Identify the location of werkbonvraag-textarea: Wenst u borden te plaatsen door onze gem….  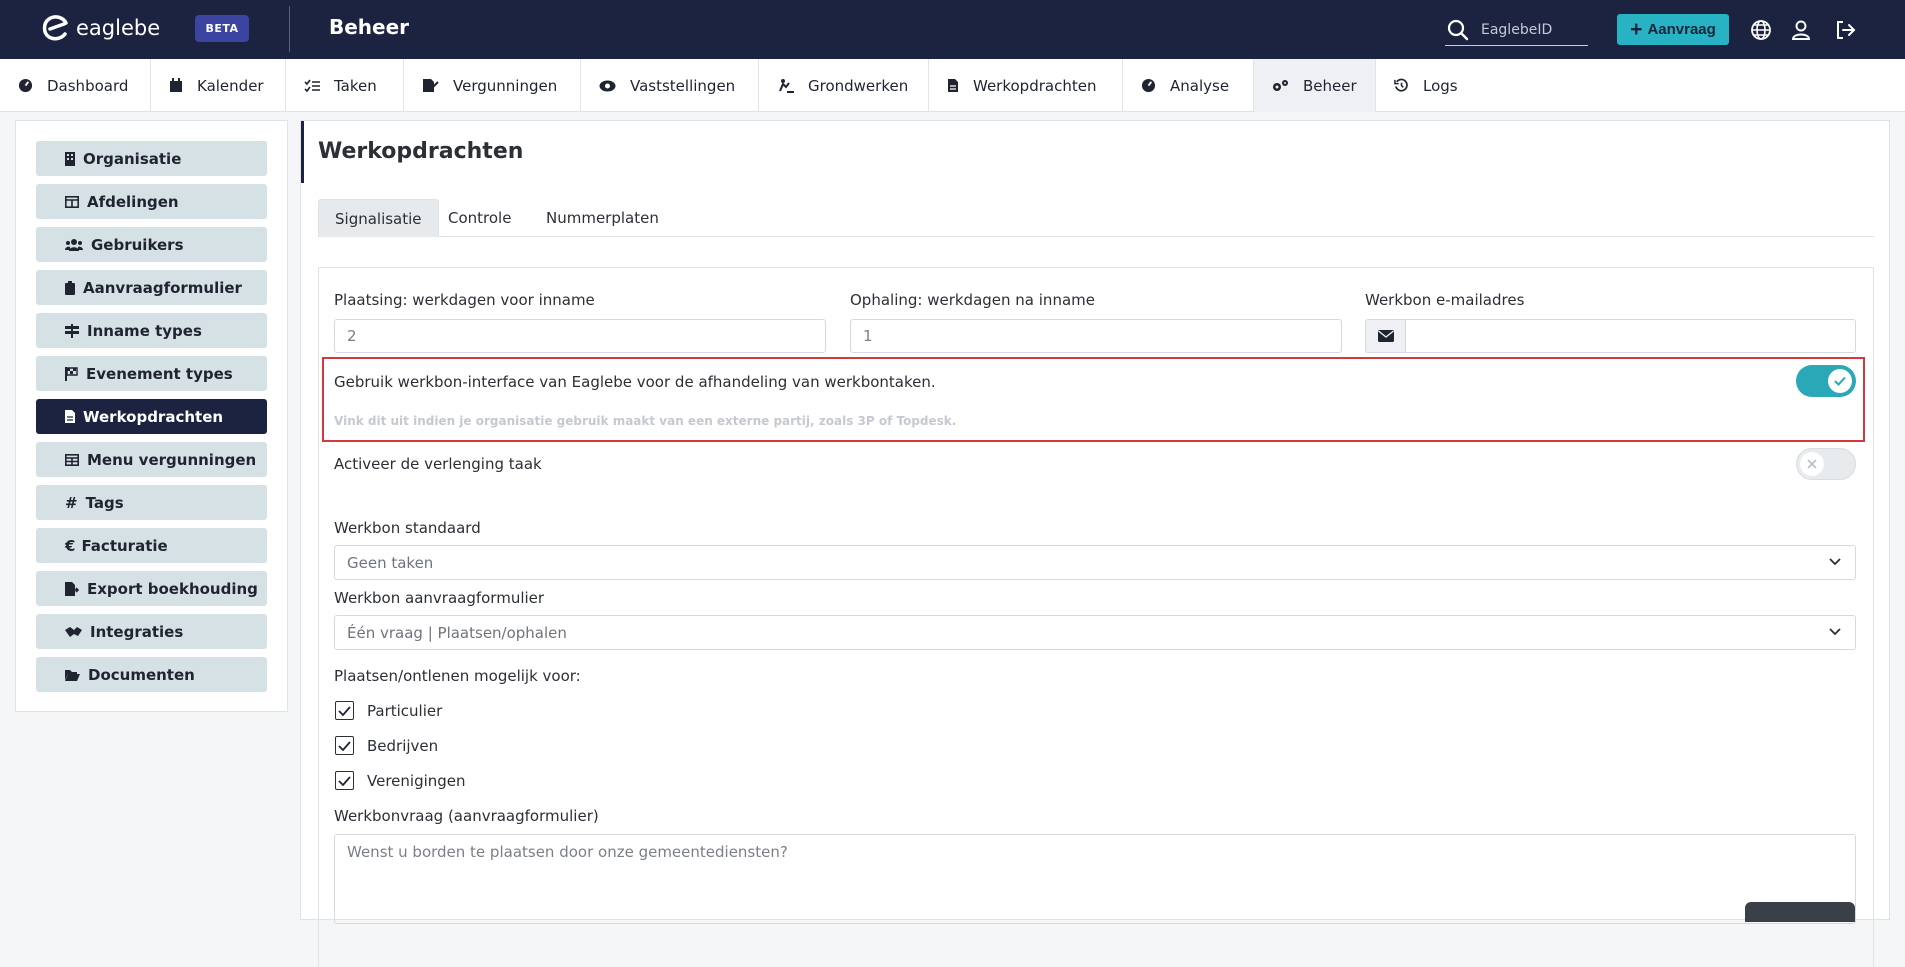
(1095, 879).